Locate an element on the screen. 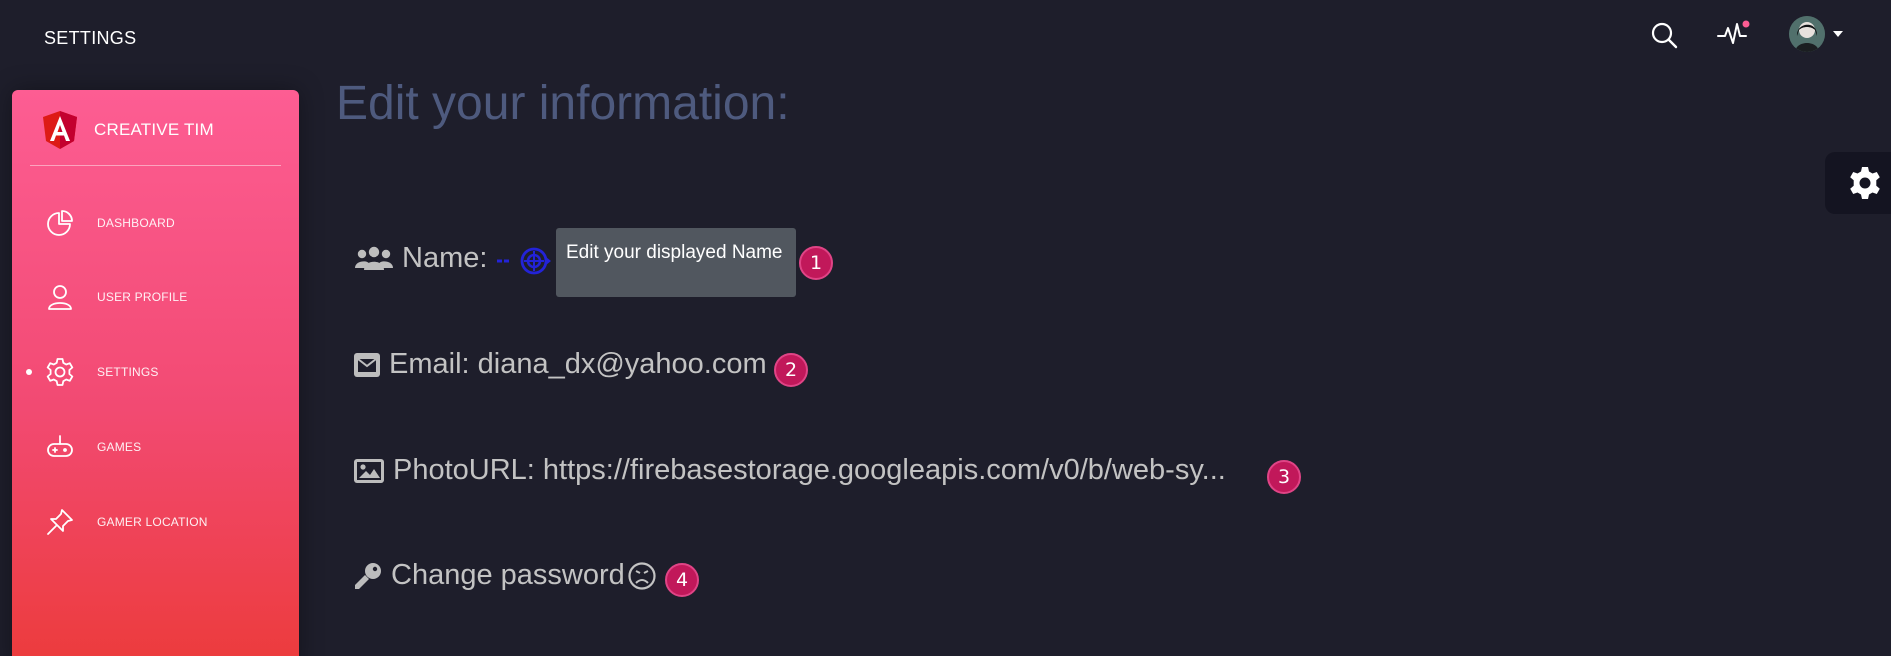 This screenshot has width=1891, height=656. name-field: Name: is located at coordinates (420, 258).